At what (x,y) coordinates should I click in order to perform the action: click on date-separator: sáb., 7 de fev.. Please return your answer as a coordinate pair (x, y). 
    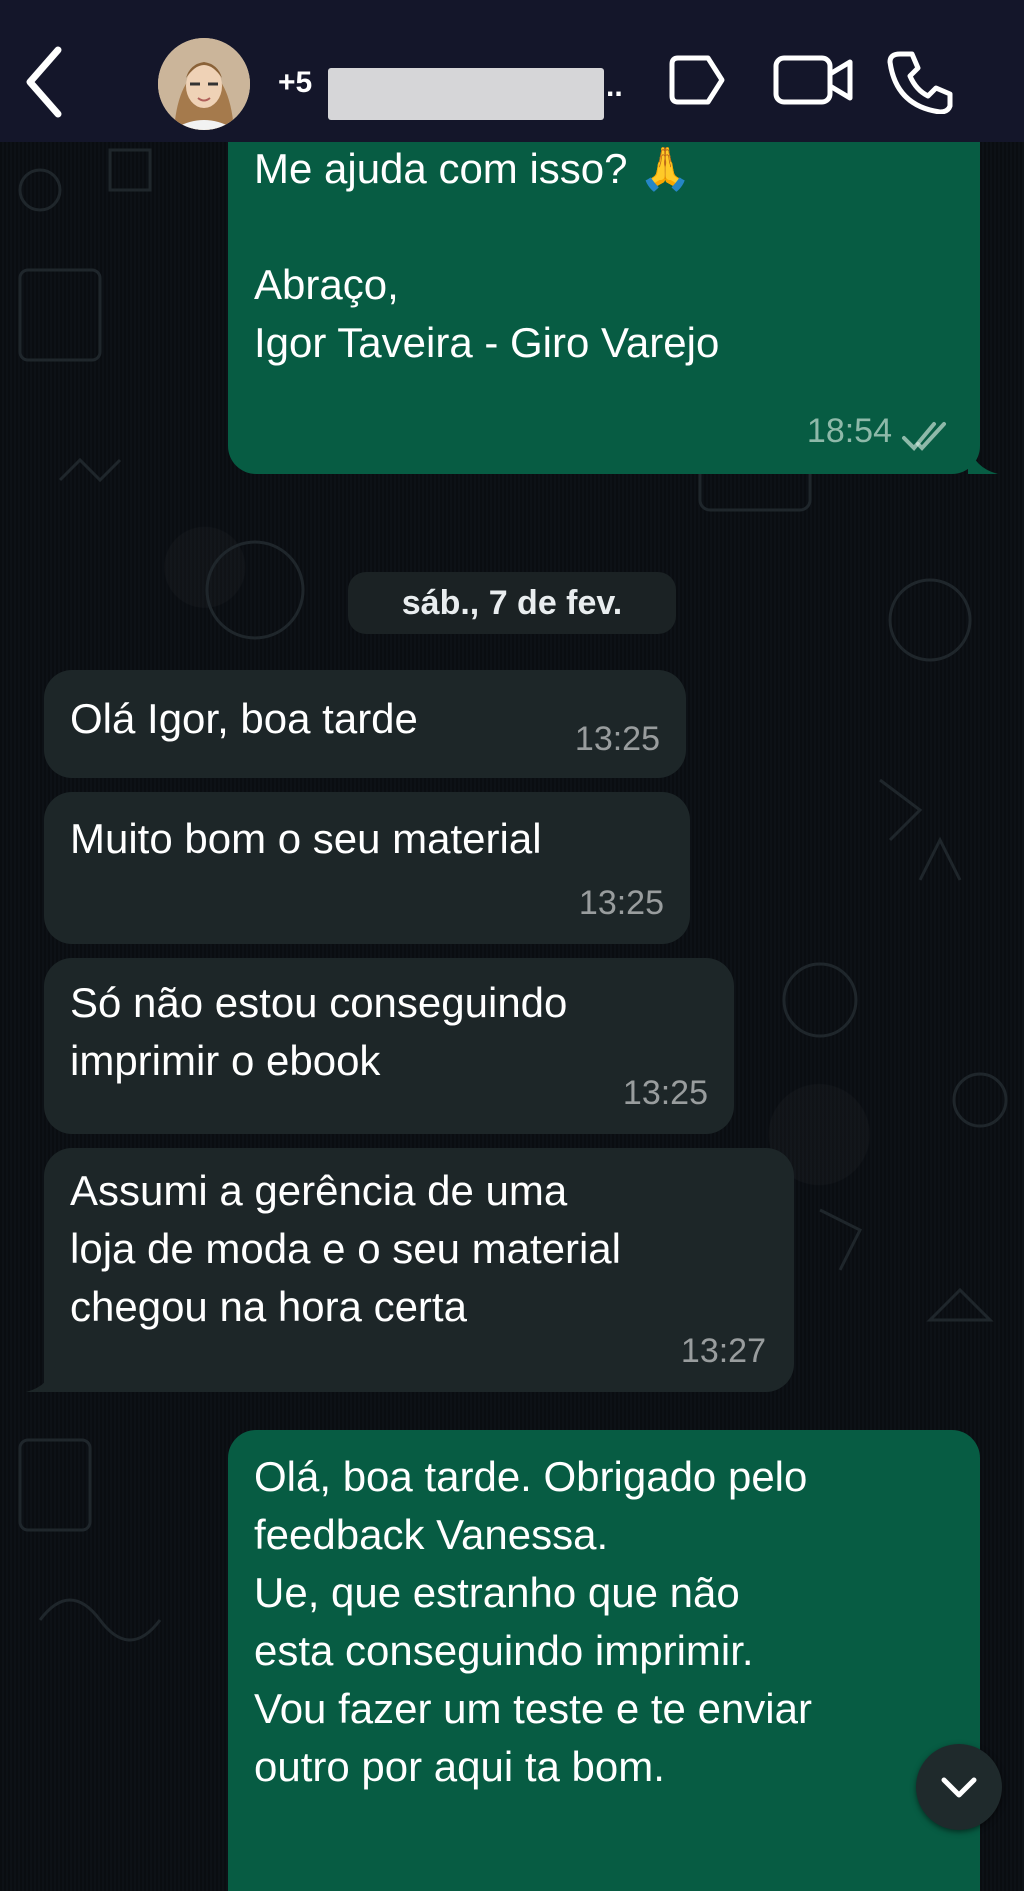
    Looking at the image, I should click on (512, 603).